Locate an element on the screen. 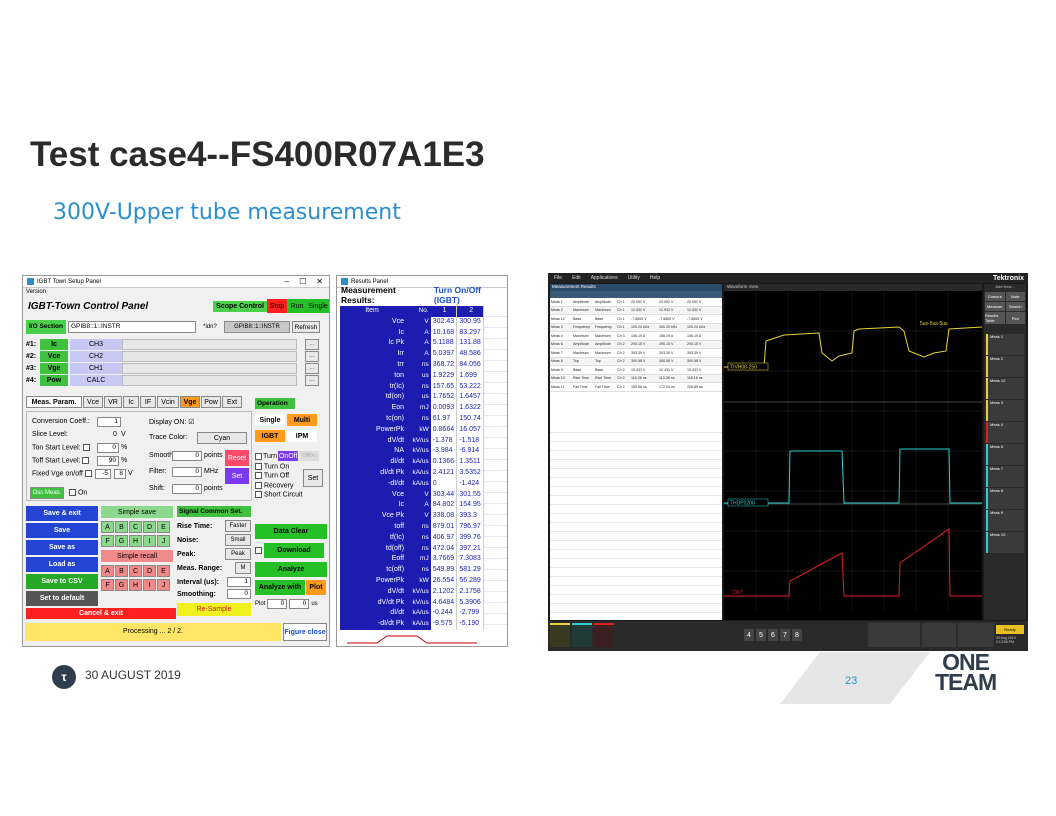 The height and width of the screenshot is (816, 1056). save-exit-button: Save & exit is located at coordinates (62, 513).